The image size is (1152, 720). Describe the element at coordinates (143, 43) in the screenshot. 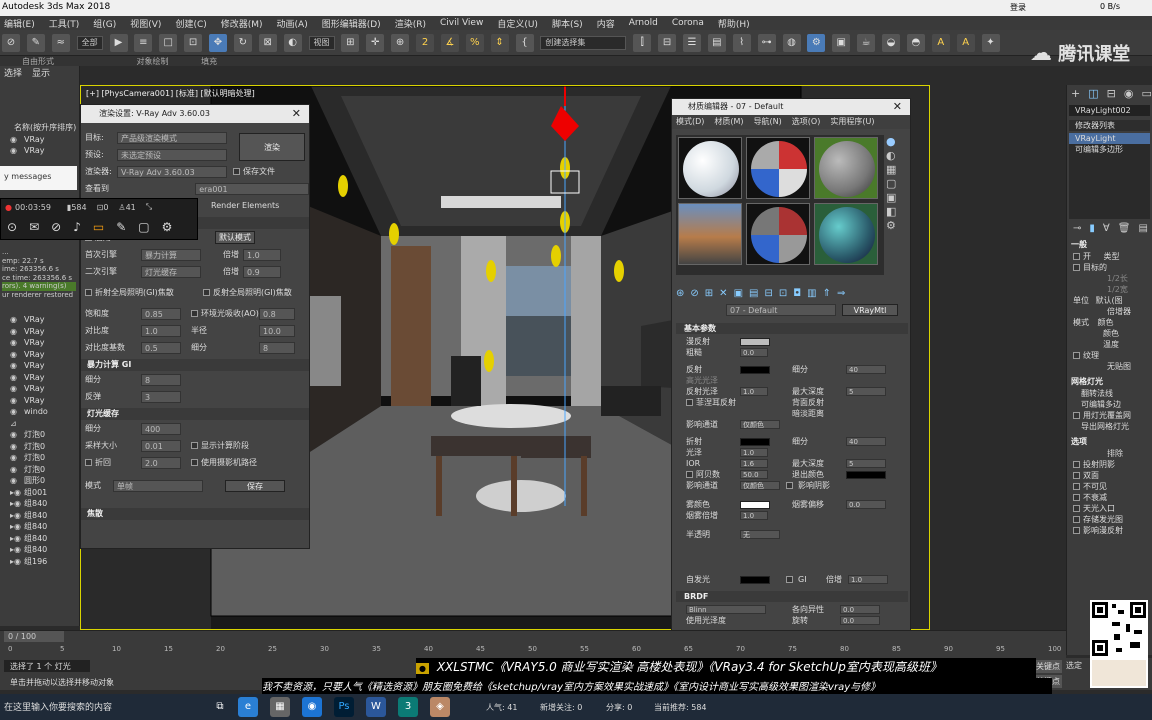

I see `select-by-name-icon: ≡` at that location.